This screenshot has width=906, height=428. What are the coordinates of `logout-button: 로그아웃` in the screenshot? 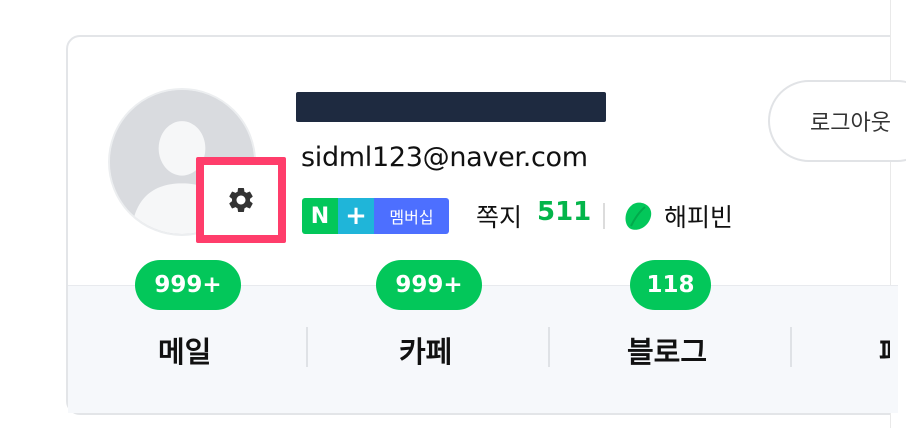 It's located at (837, 121).